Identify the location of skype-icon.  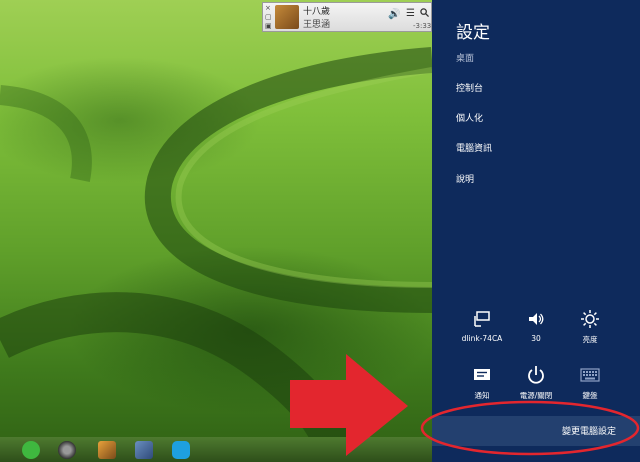
(181, 450).